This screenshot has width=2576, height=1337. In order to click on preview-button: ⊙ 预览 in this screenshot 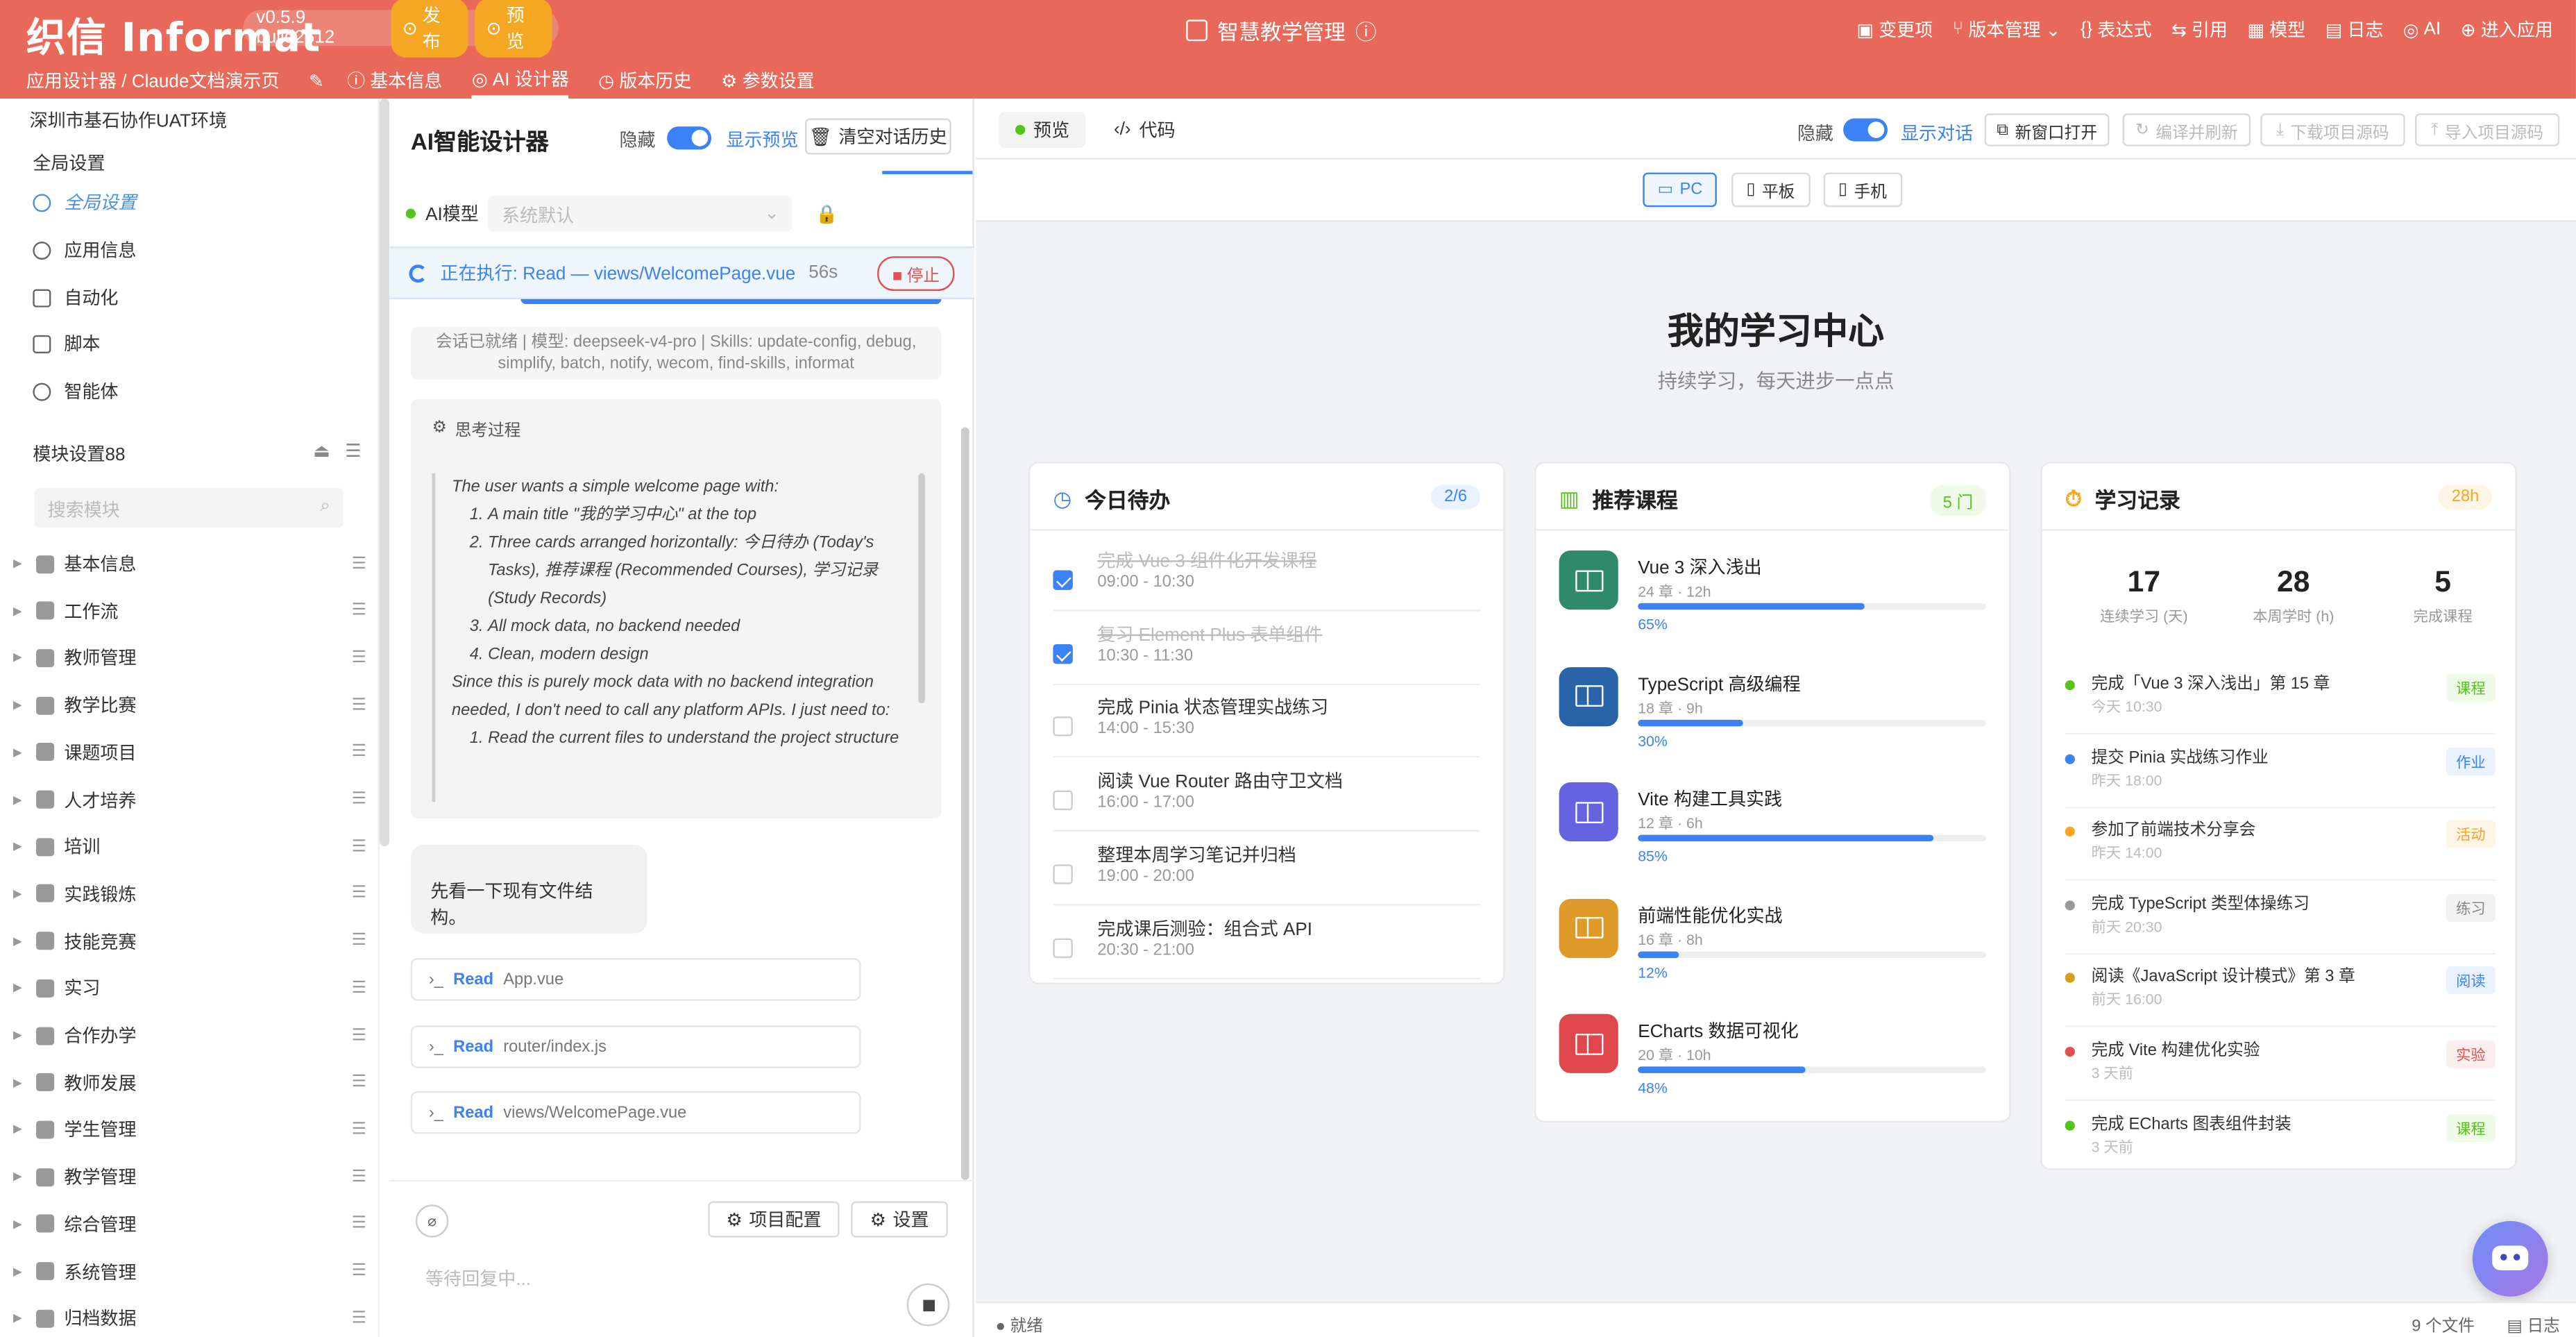, I will do `click(513, 29)`.